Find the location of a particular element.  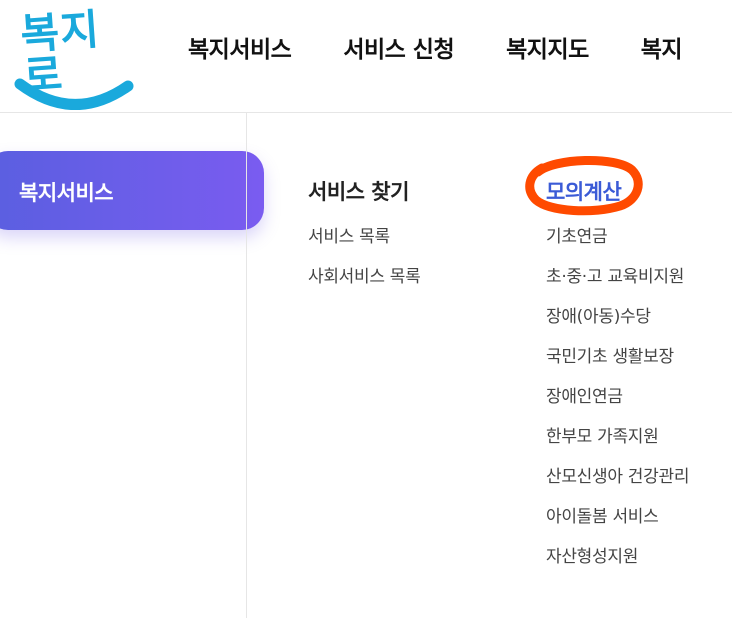

menu-item: 산모신생아 건강관리 is located at coordinates (617, 486).